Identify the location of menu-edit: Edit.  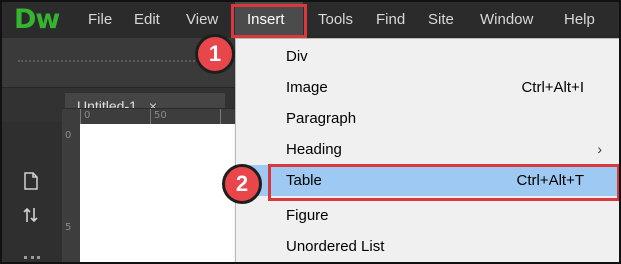
(147, 20).